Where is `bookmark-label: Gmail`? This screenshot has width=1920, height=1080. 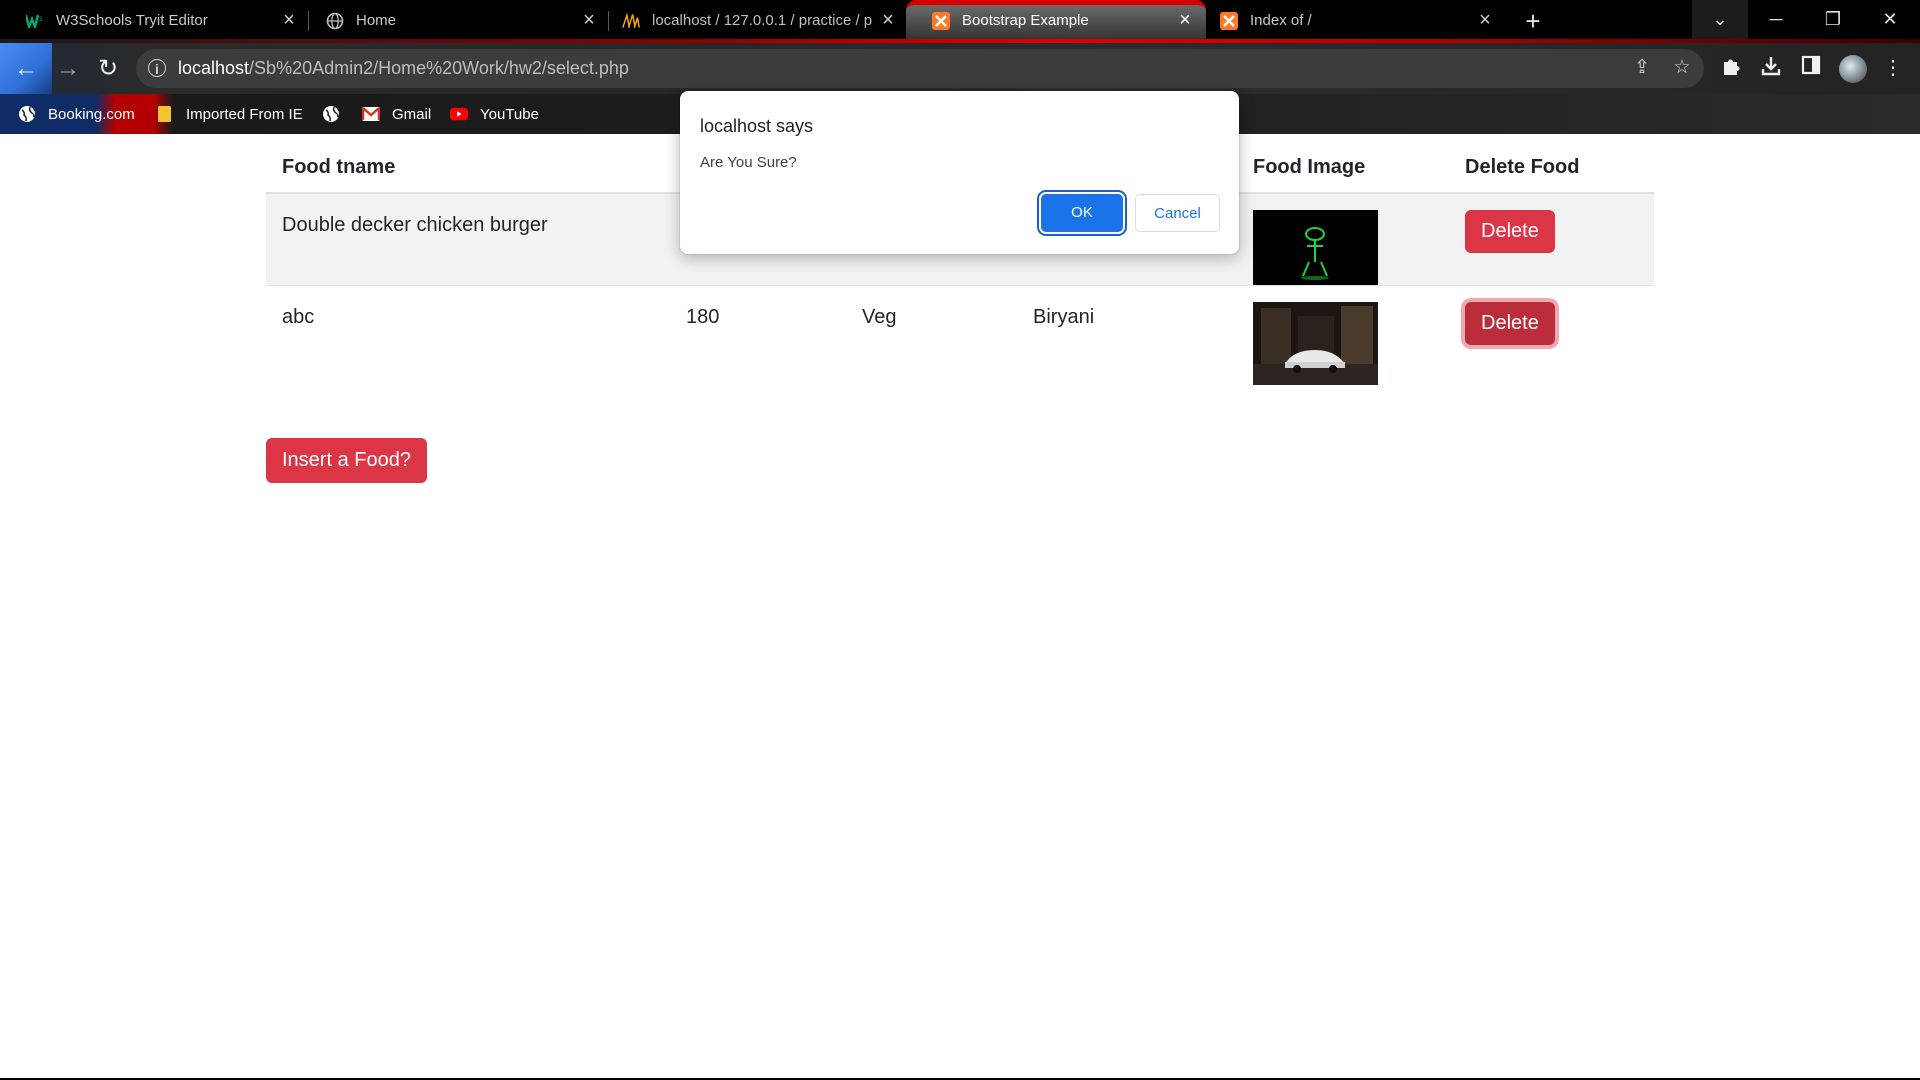
bookmark-label: Gmail is located at coordinates (412, 114).